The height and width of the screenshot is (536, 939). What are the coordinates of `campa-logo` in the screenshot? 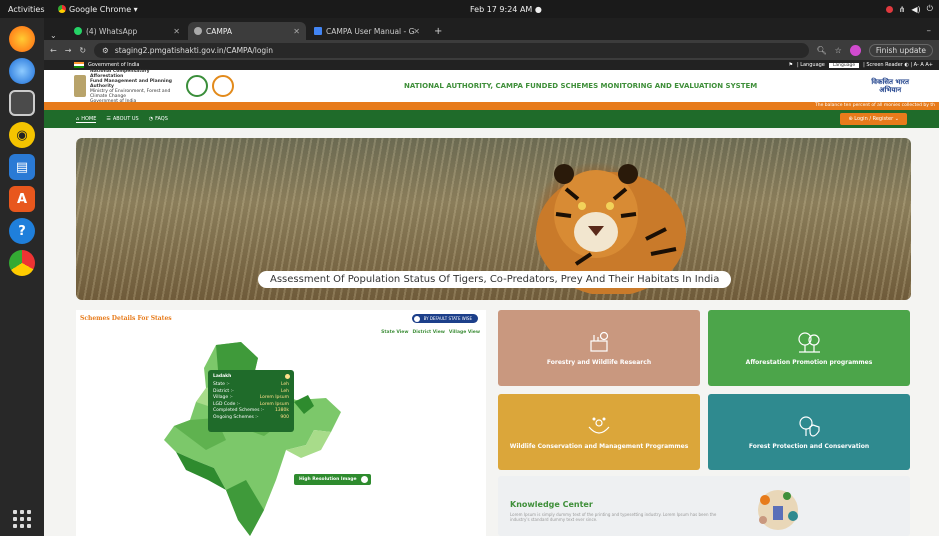 It's located at (197, 86).